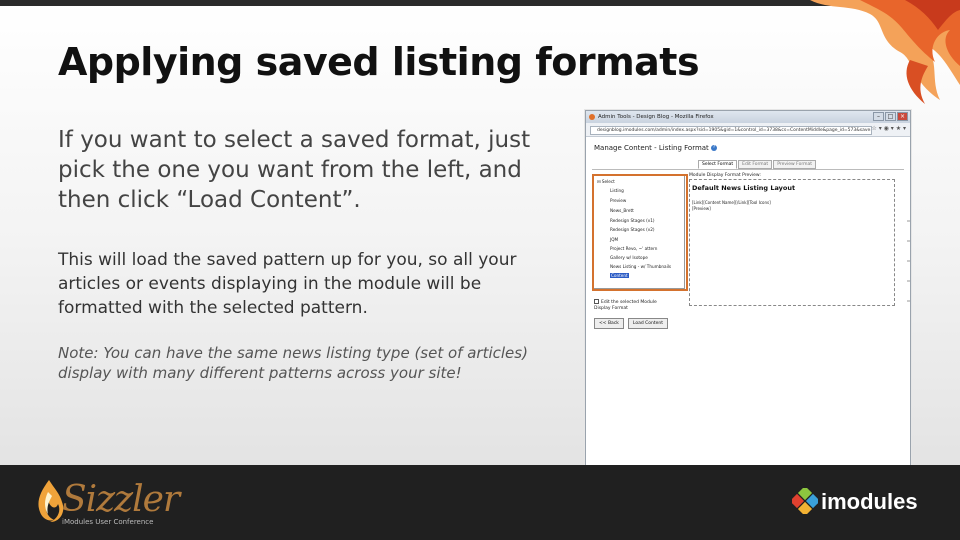 This screenshot has height=540, width=960. I want to click on imodules-logo-text: imodules, so click(869, 501).